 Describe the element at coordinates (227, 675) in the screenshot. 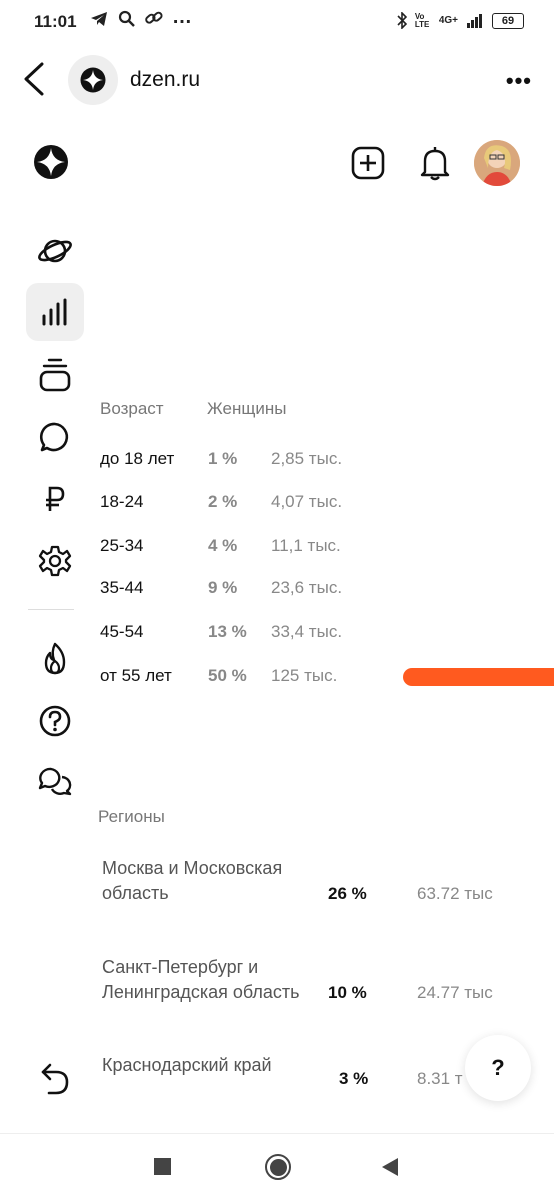

I see `age-row-percent: 50 %` at that location.